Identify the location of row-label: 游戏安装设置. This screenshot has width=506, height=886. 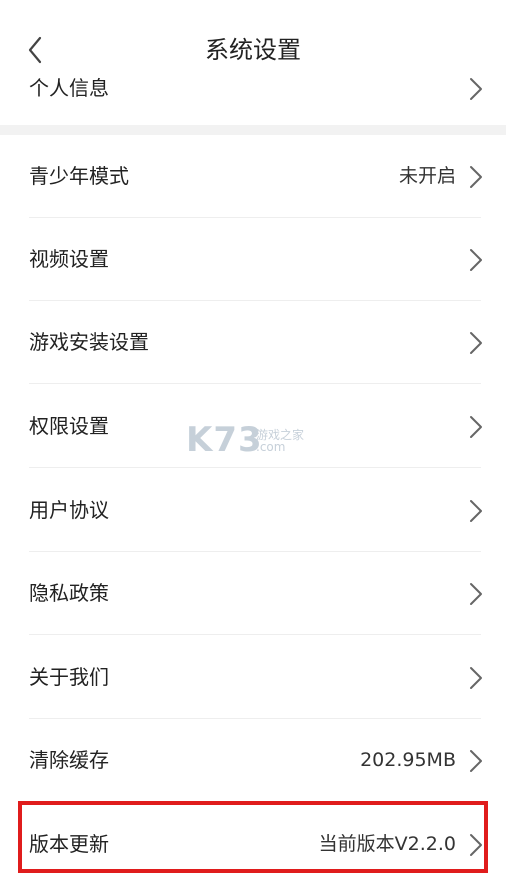
(89, 342).